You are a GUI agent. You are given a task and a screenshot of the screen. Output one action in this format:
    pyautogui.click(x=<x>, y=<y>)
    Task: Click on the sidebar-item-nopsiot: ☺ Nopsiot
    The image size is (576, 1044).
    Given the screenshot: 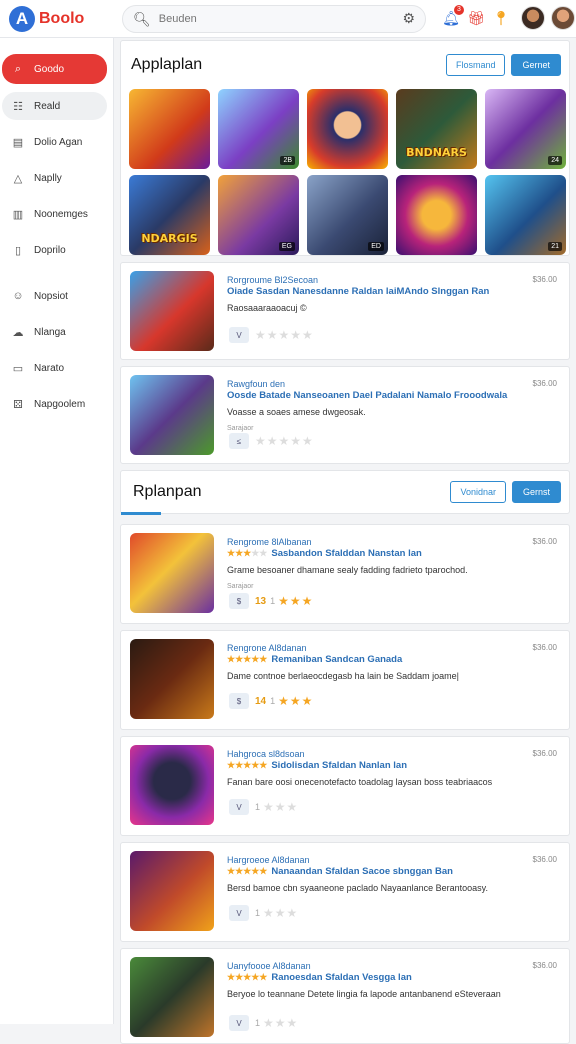 What is the action you would take?
    pyautogui.click(x=54, y=296)
    